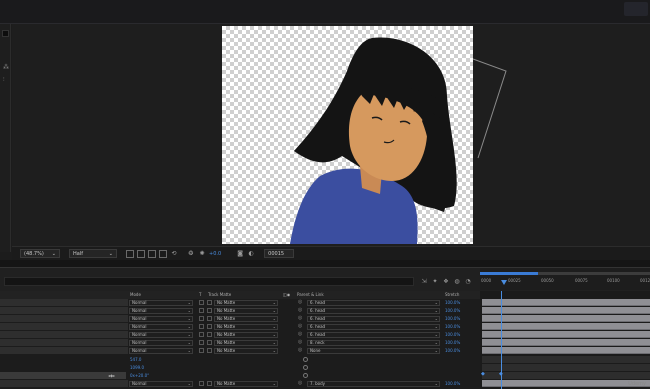 This screenshot has height=389, width=650. What do you see at coordinates (240, 351) in the screenshot?
I see `layer-row: Normal ⌄ No Matte ⌄ ◎ None ⌄ 100.0%` at bounding box center [240, 351].